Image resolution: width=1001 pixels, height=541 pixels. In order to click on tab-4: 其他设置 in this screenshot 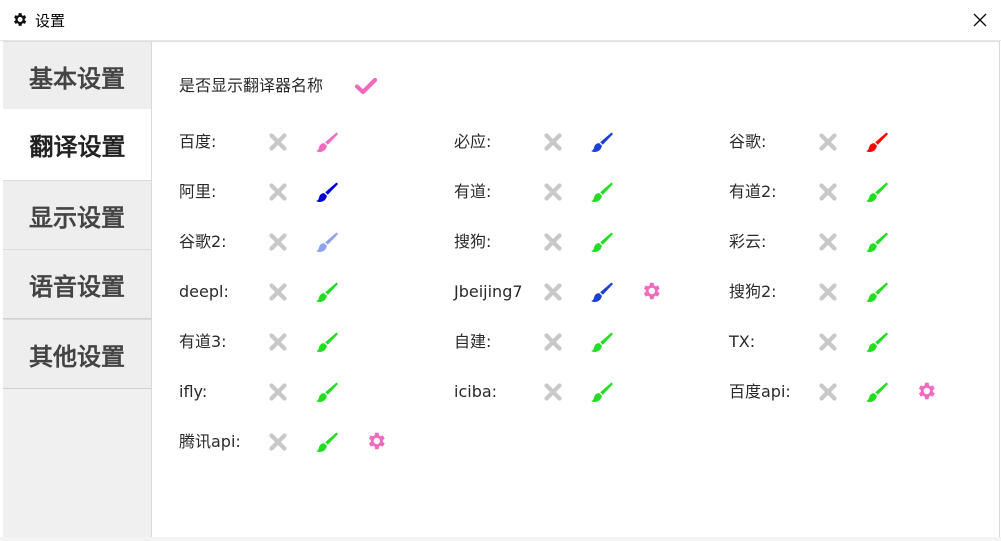, I will do `click(77, 354)`.